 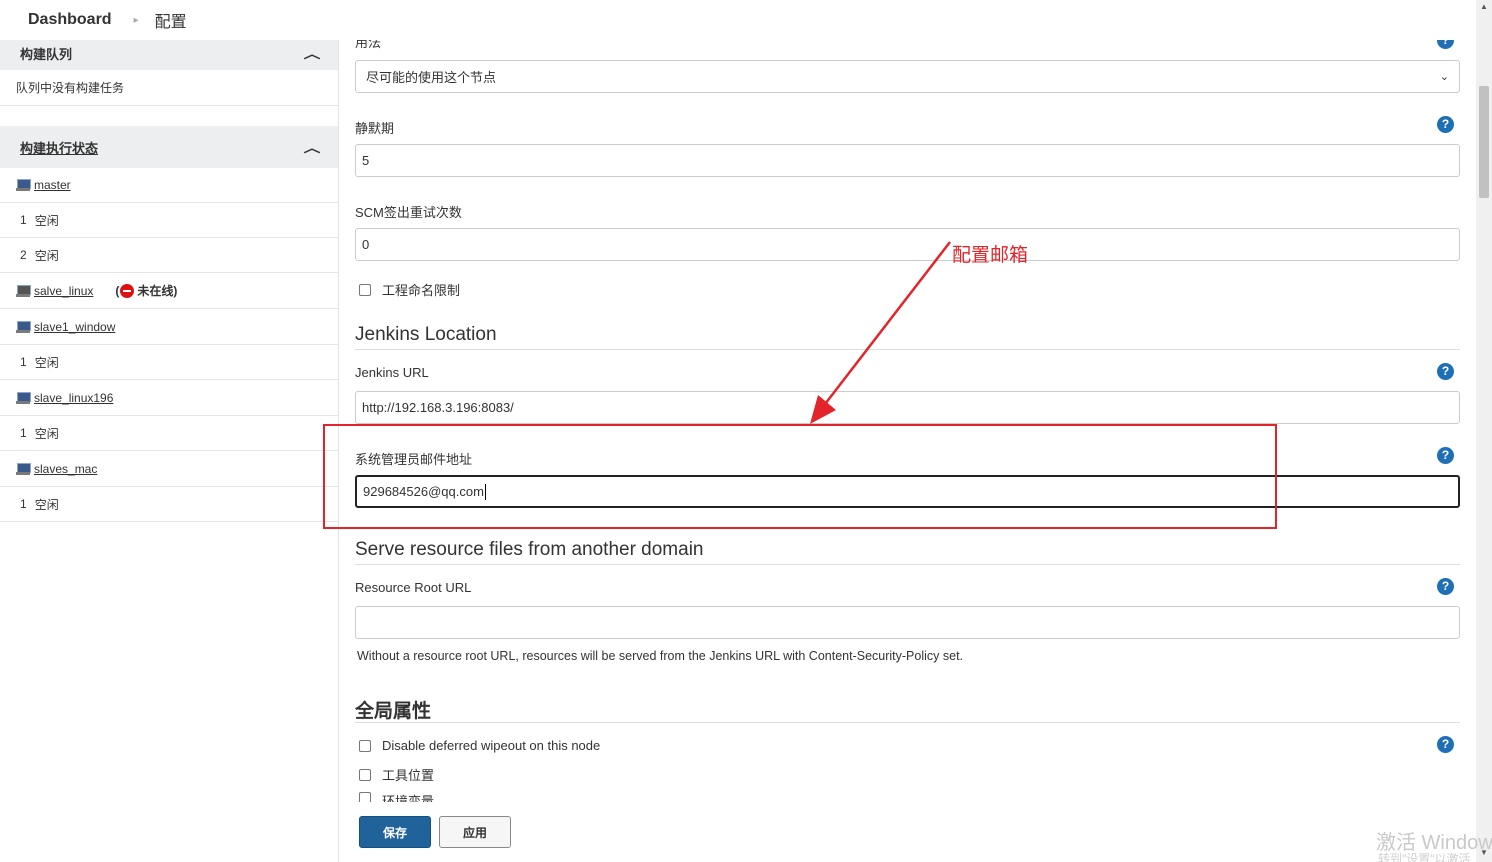 What do you see at coordinates (74, 327) in the screenshot?
I see `node-link-slave1-window: slave1_window` at bounding box center [74, 327].